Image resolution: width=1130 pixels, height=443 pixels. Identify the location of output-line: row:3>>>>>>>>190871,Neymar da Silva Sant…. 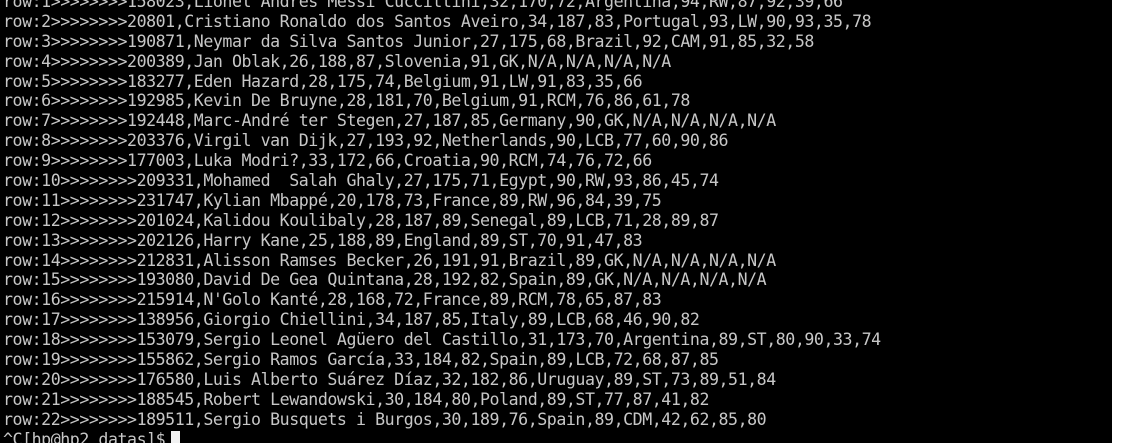
(408, 41).